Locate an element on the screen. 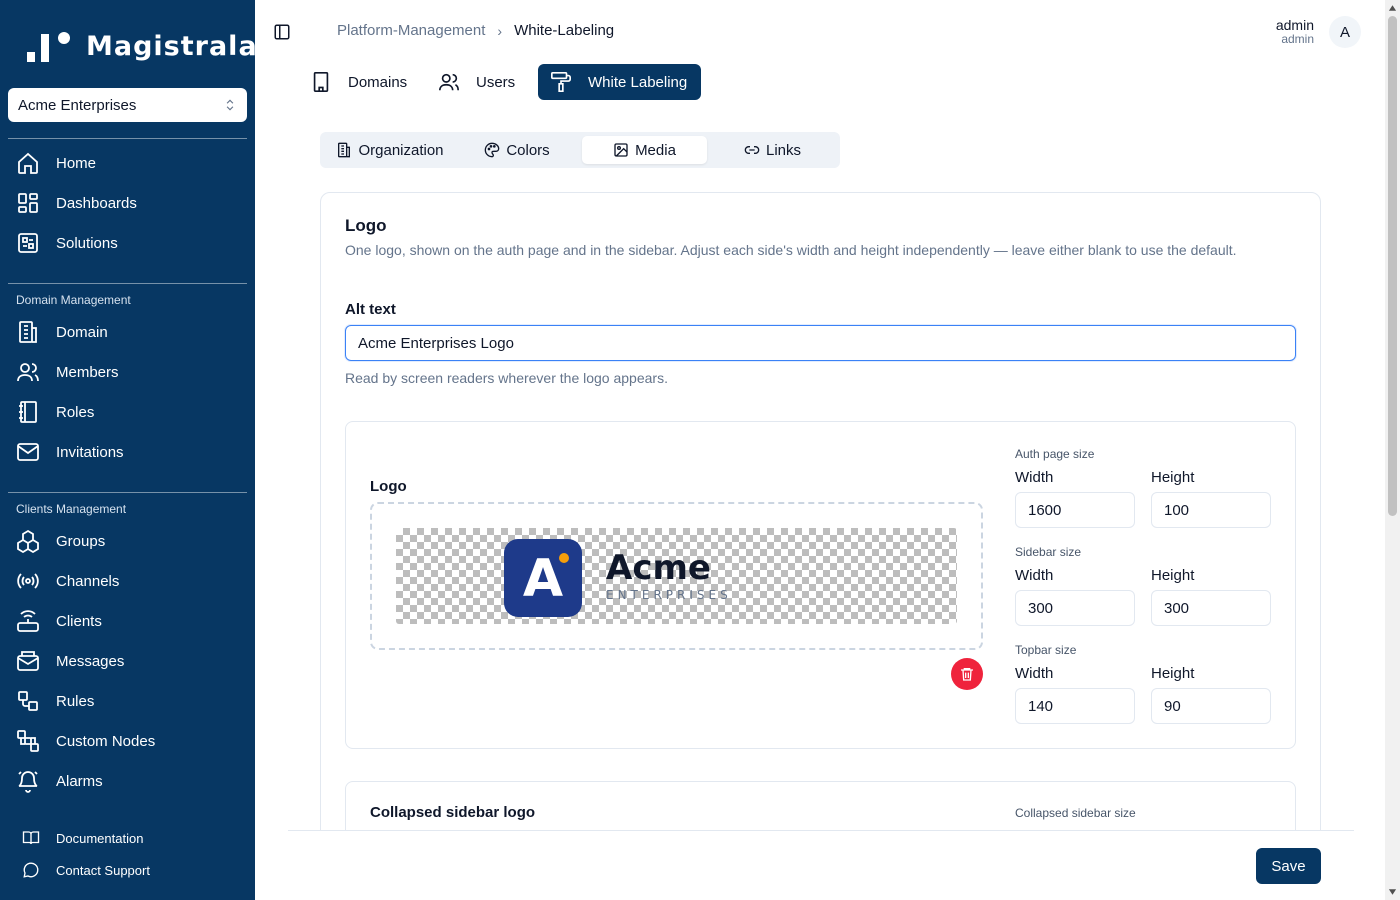 The image size is (1400, 900). tab-domains: Domains is located at coordinates (358, 82).